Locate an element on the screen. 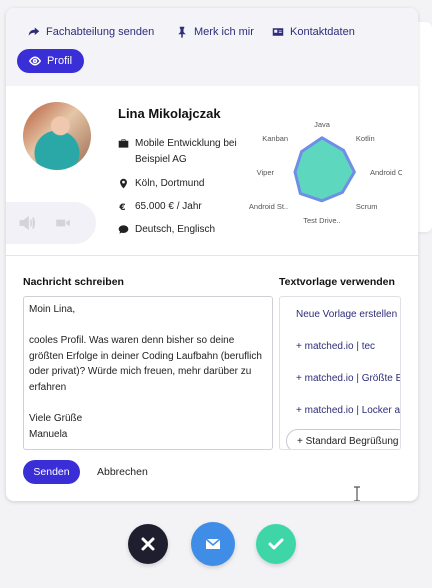 The height and width of the screenshot is (588, 432). radar-label: Java is located at coordinates (322, 124).